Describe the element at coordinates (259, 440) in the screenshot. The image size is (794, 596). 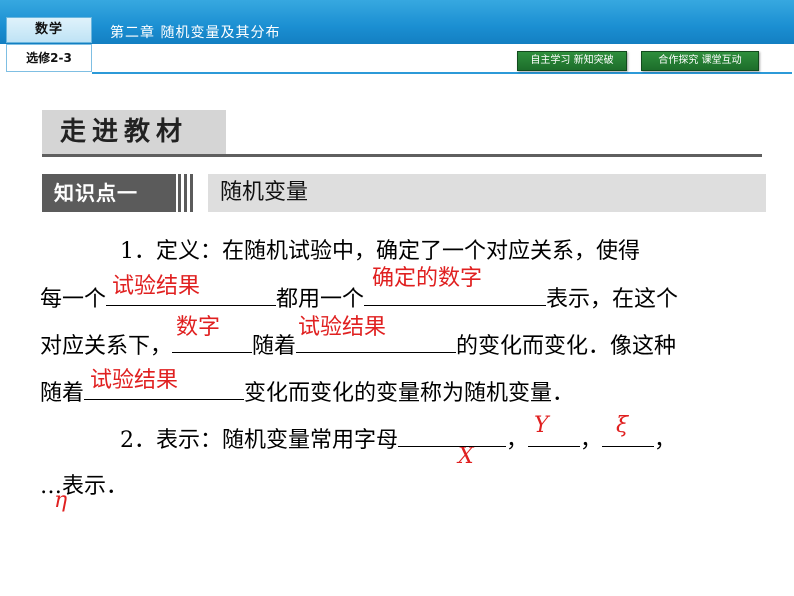
I see `text-fragment: 2．表示：随机变量常用字母` at that location.